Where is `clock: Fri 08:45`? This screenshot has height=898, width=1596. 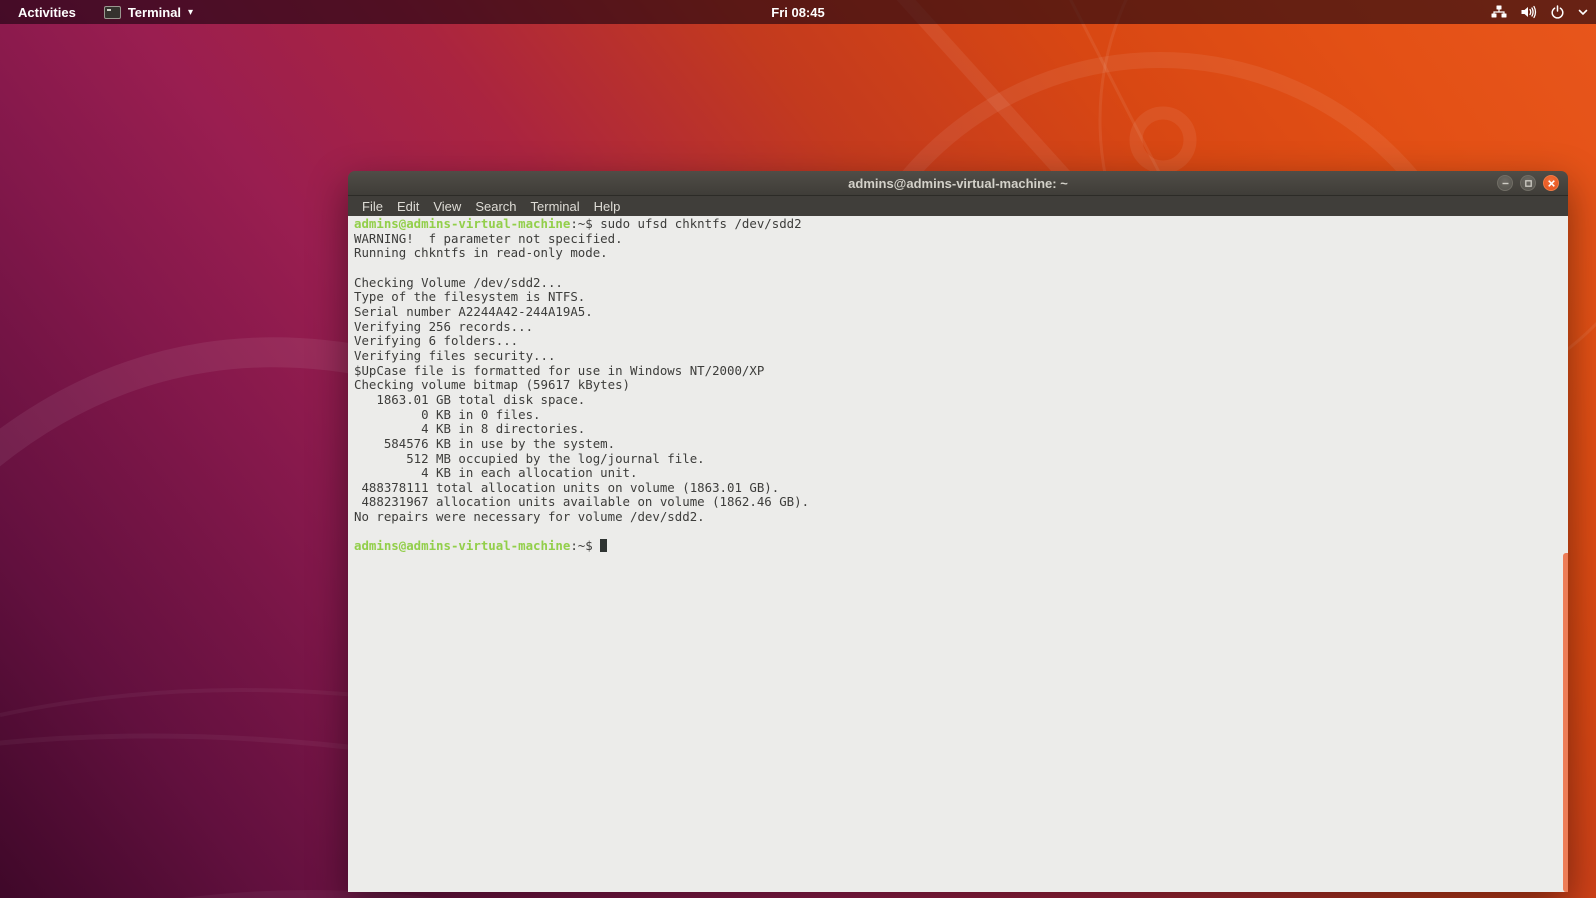
clock: Fri 08:45 is located at coordinates (798, 12).